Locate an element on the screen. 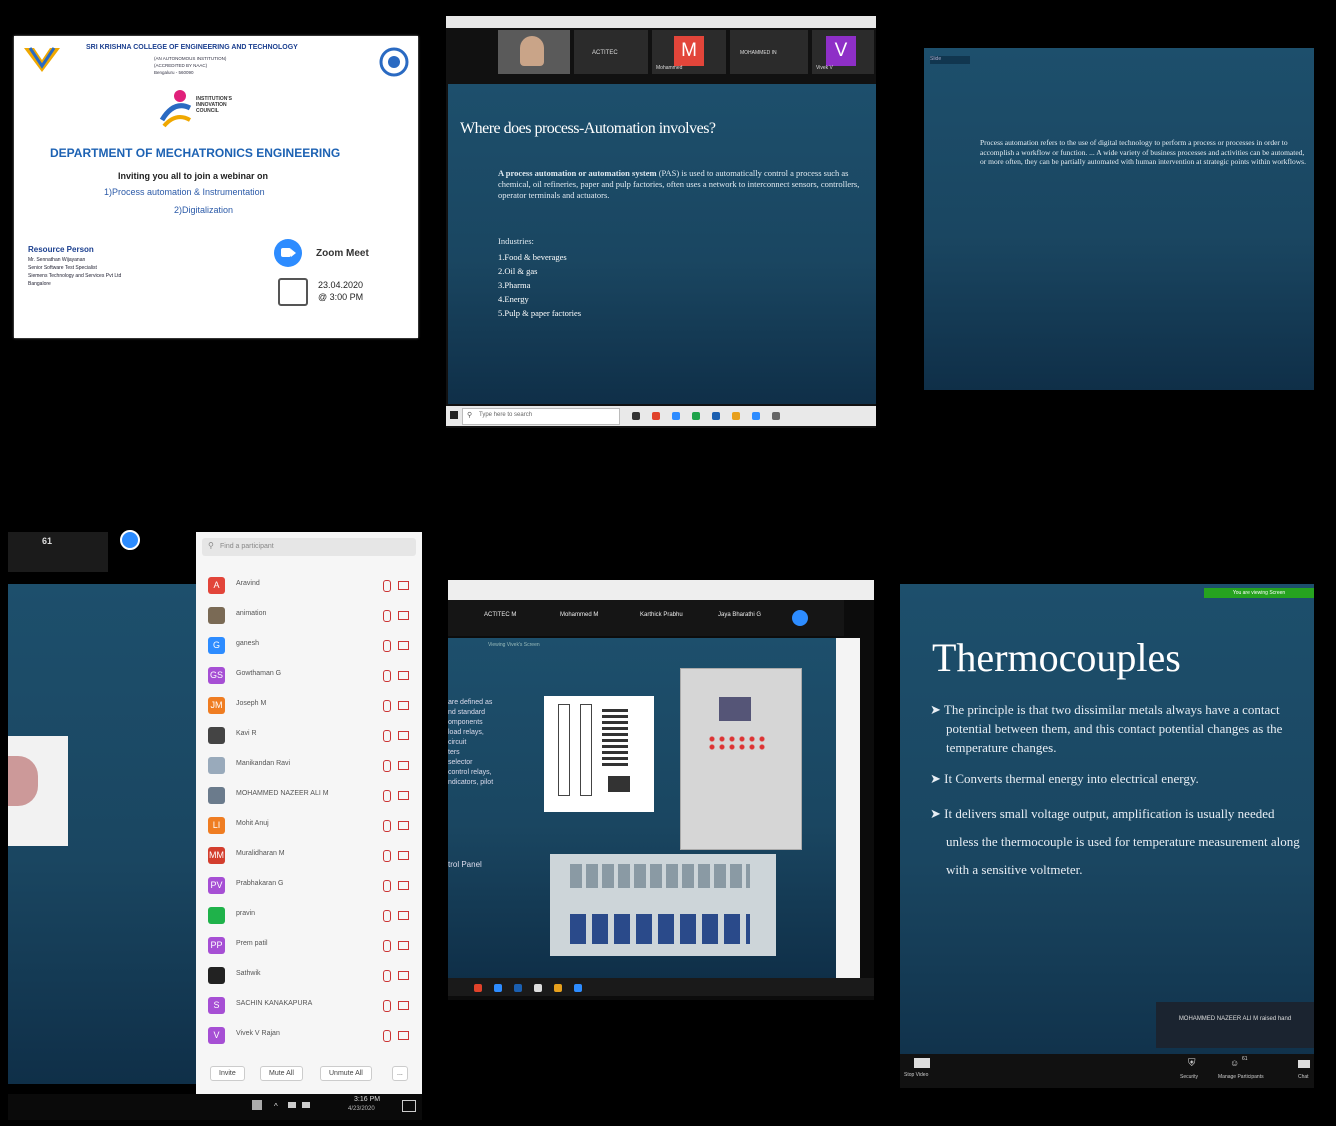  participant-row: MM Muralidharan M is located at coordinates (310, 855).